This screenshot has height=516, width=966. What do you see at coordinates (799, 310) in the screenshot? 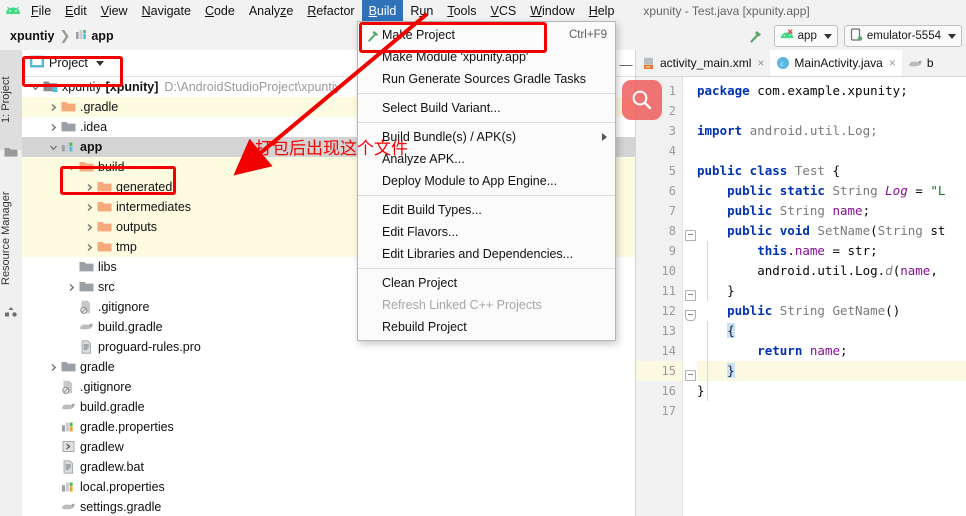
I see `code-line: public String GetName()` at bounding box center [799, 310].